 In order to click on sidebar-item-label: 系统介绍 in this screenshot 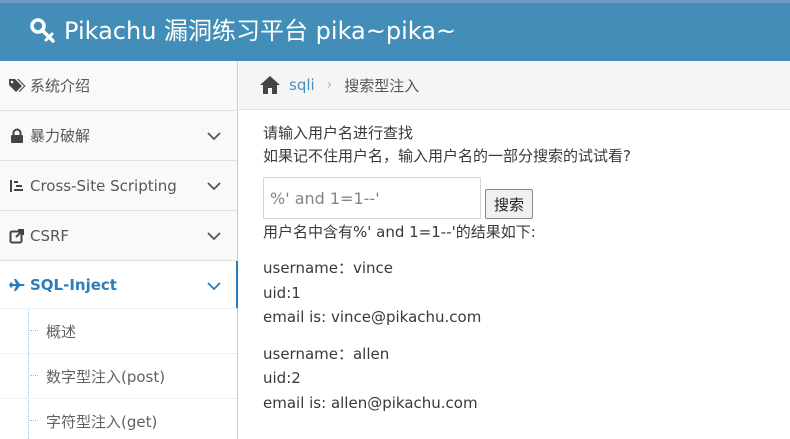, I will do `click(60, 86)`.